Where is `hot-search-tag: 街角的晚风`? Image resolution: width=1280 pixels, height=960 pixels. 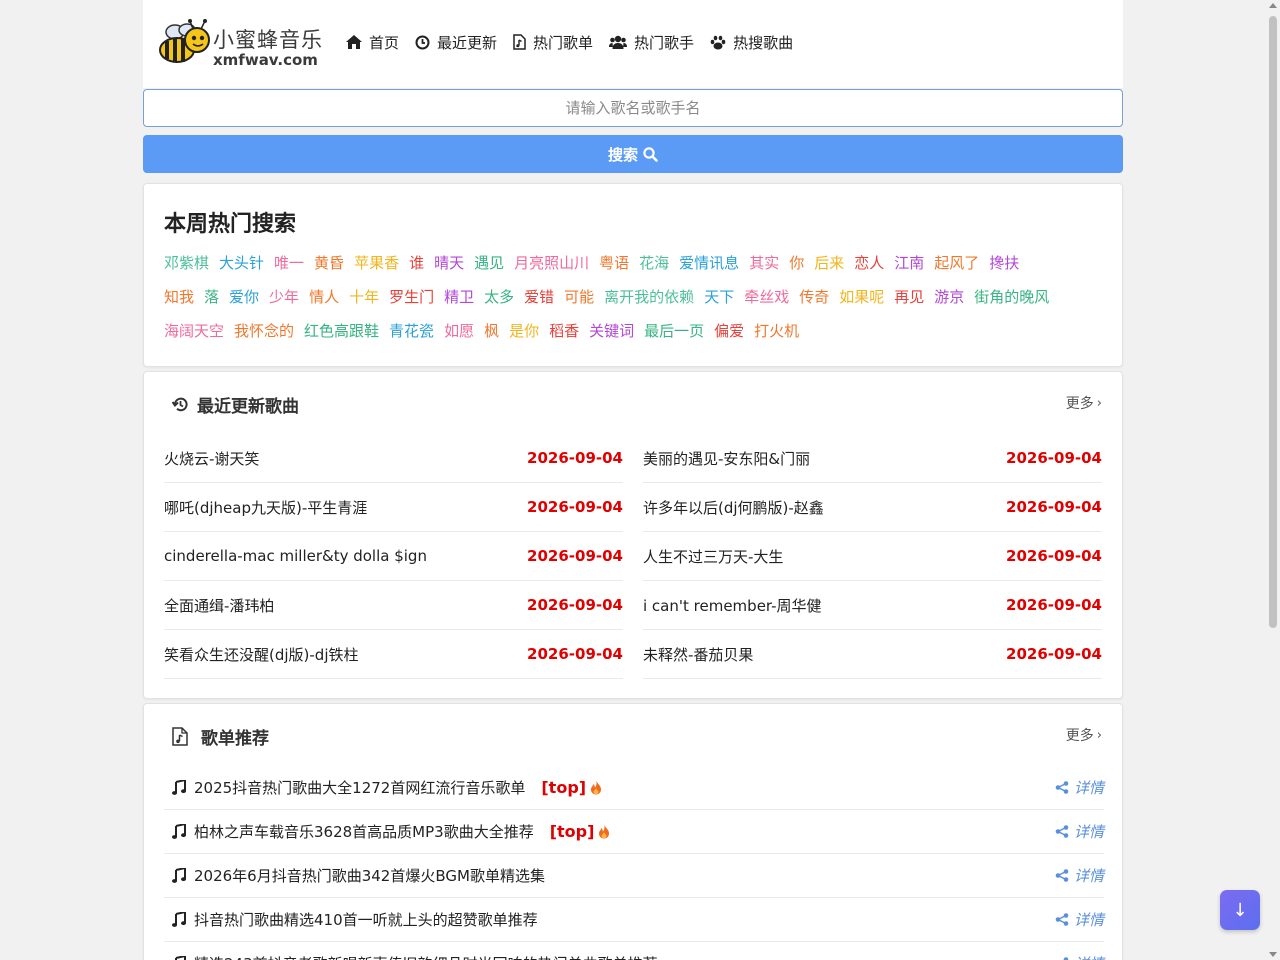
hot-search-tag: 街角的晚风 is located at coordinates (1011, 302).